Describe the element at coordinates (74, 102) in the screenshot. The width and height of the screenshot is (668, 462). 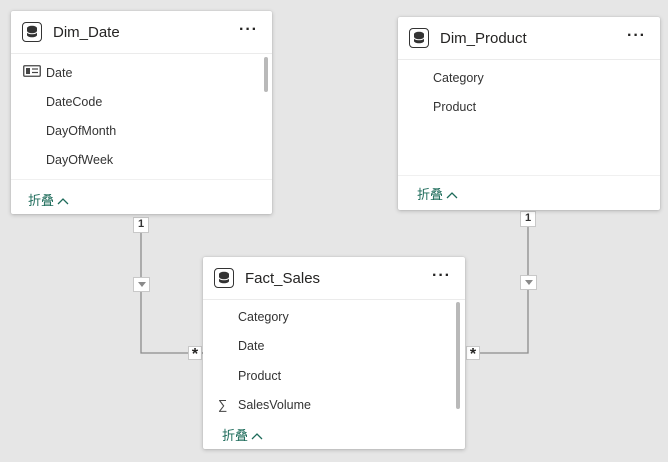
I see `field-datecode: DateCode` at that location.